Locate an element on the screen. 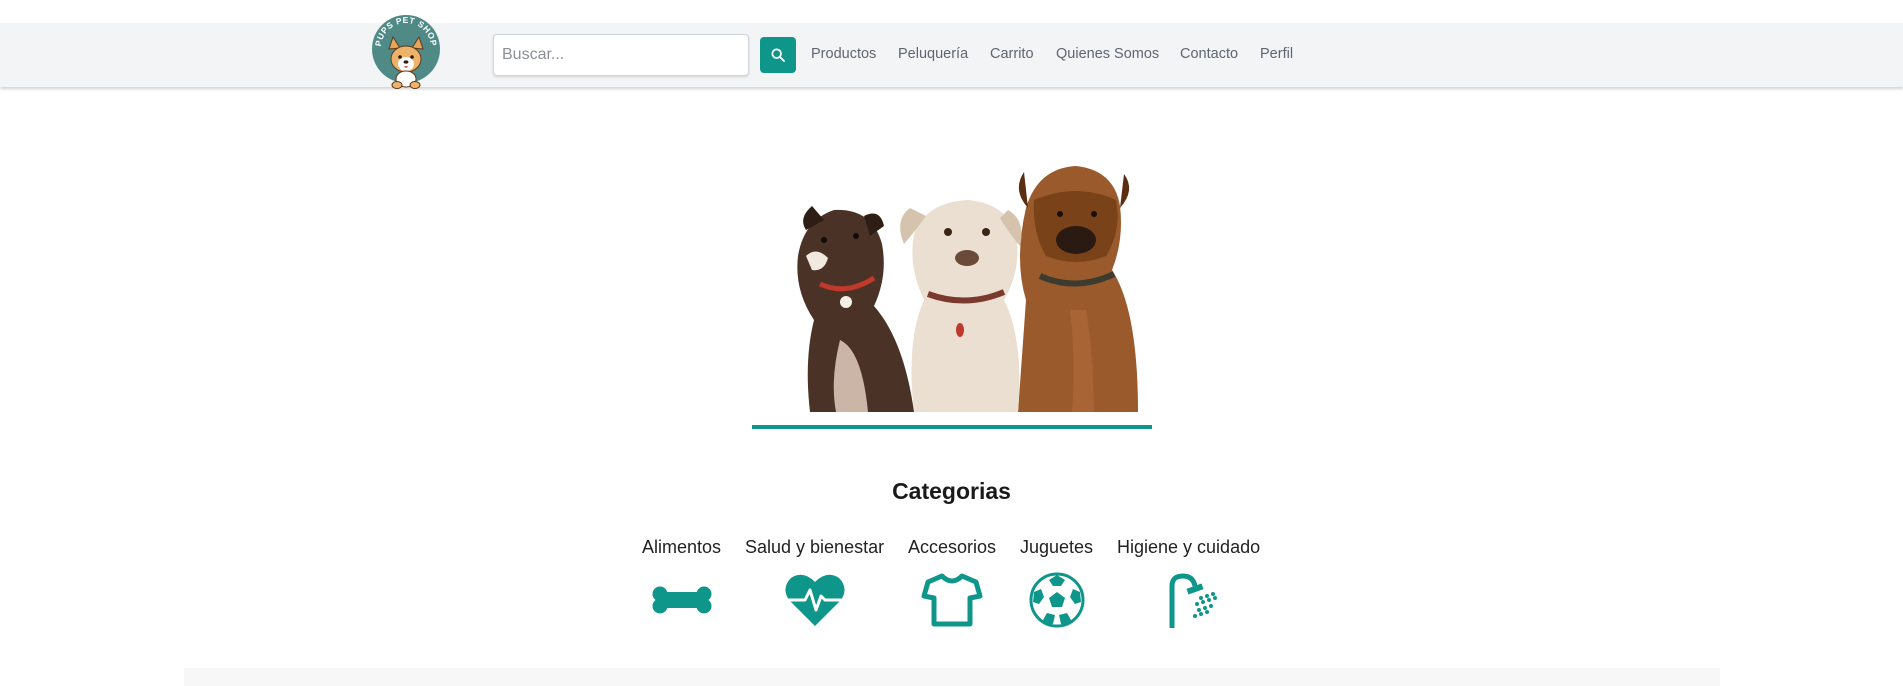 The width and height of the screenshot is (1903, 686). soccer-ball-icon is located at coordinates (1057, 600).